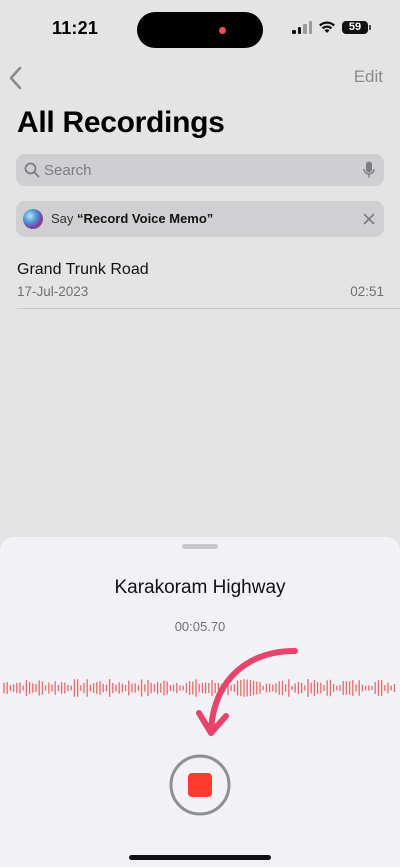 This screenshot has width=400, height=867. I want to click on dynamic-island, so click(200, 30).